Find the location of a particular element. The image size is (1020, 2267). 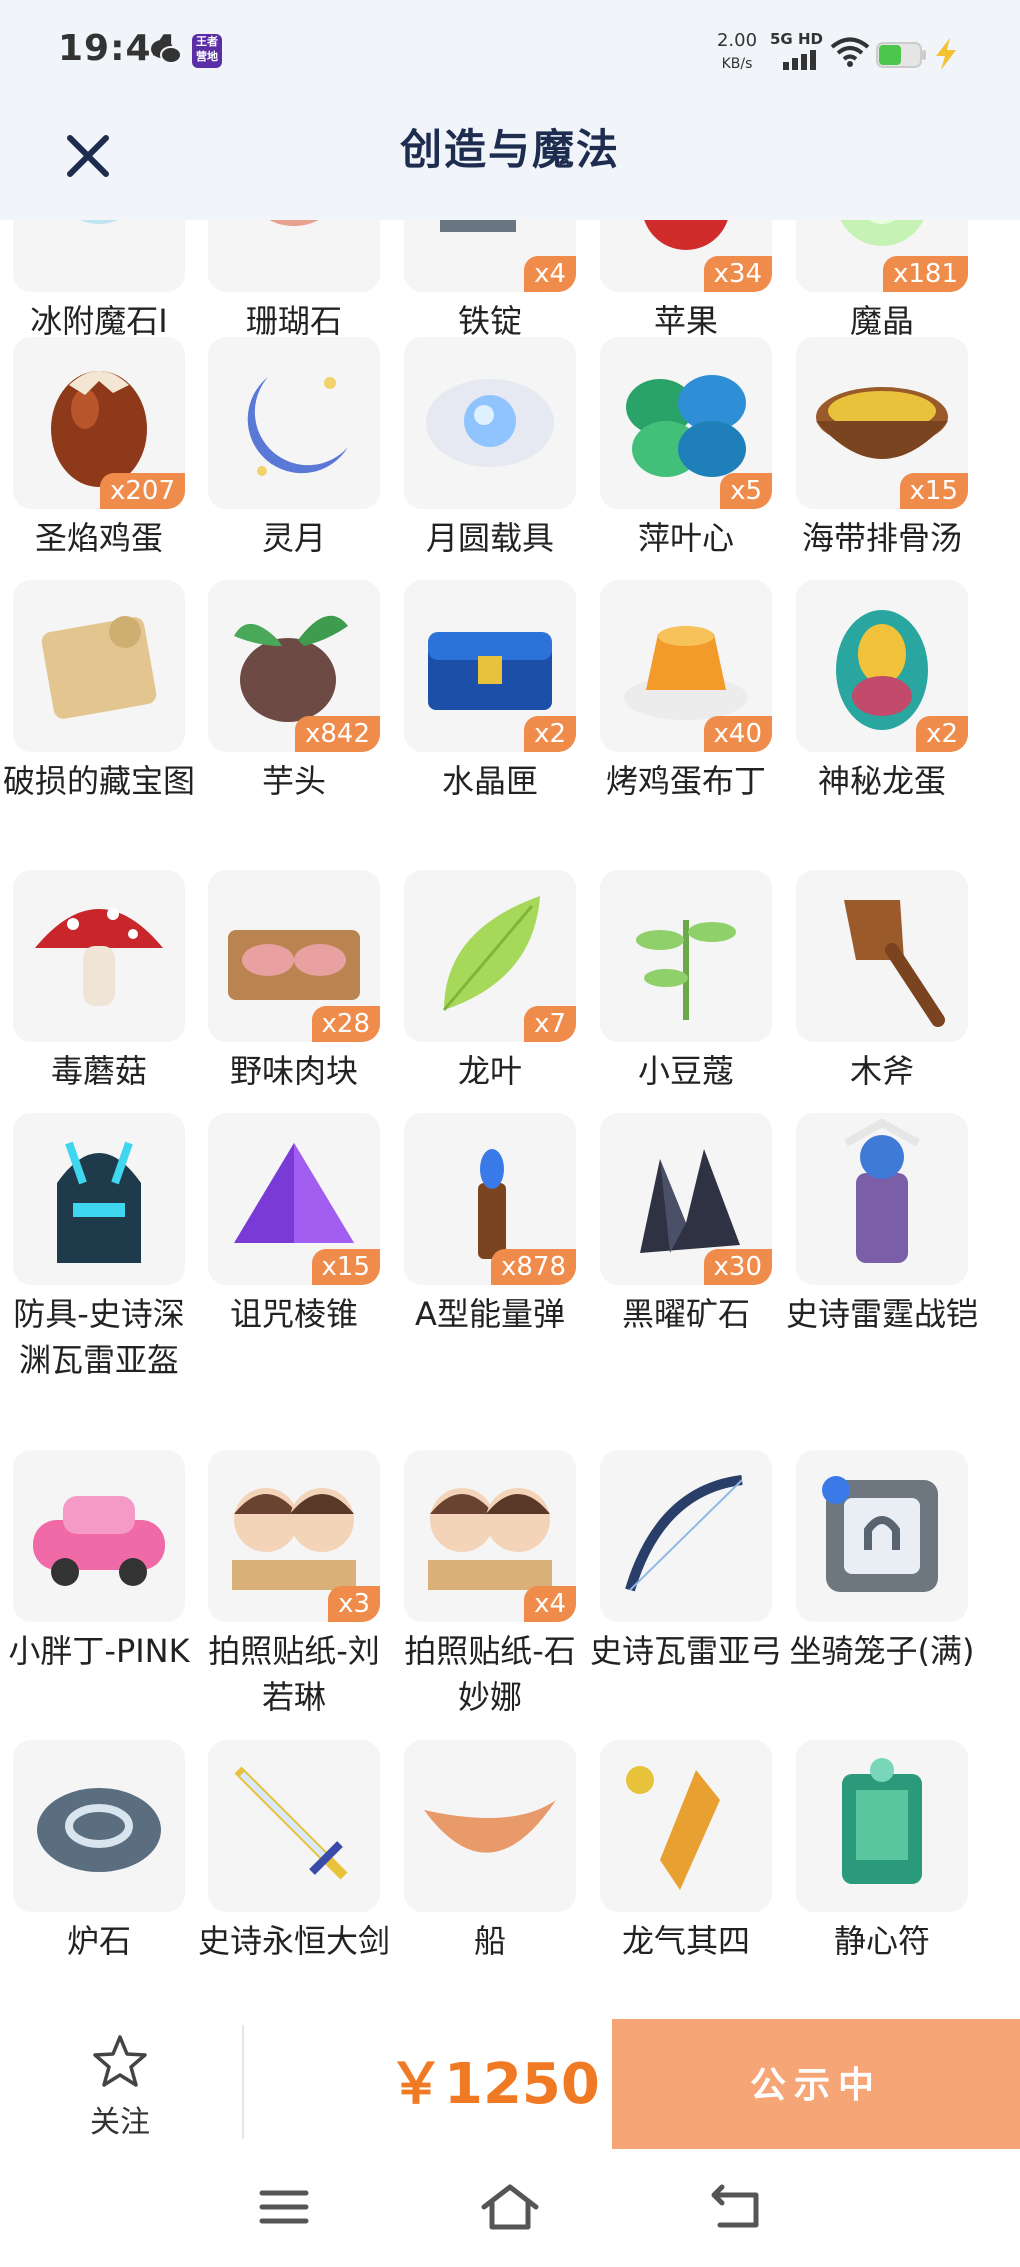

item-name: 小豆蔻 is located at coordinates (685, 1071).